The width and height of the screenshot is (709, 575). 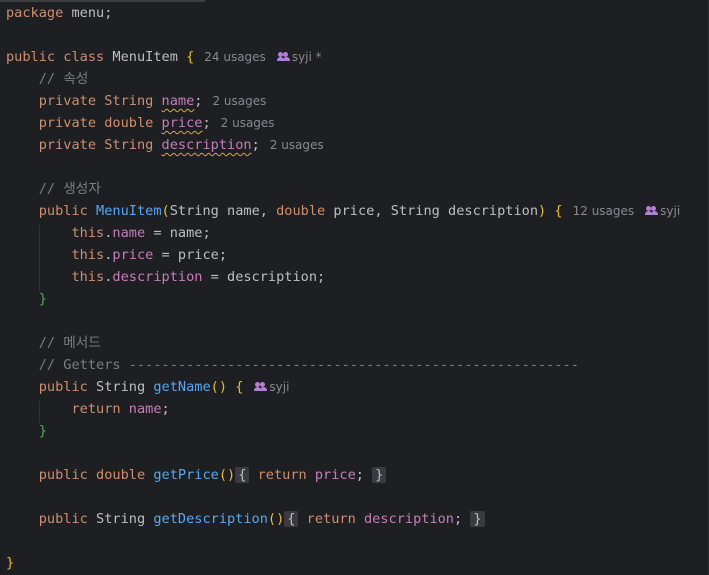 I want to click on constructor-name: MenuItem, so click(x=128, y=211).